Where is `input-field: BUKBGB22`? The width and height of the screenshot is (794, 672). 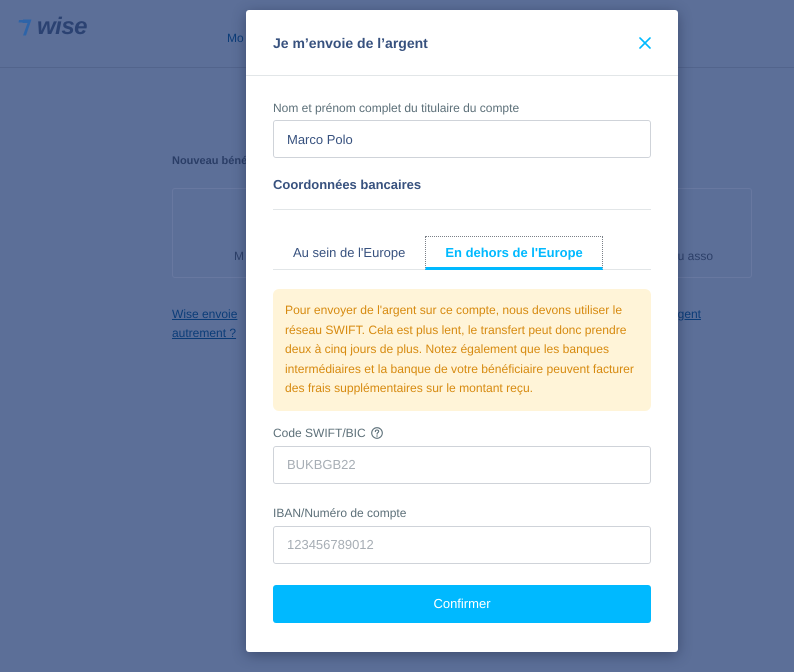
input-field: BUKBGB22 is located at coordinates (462, 465).